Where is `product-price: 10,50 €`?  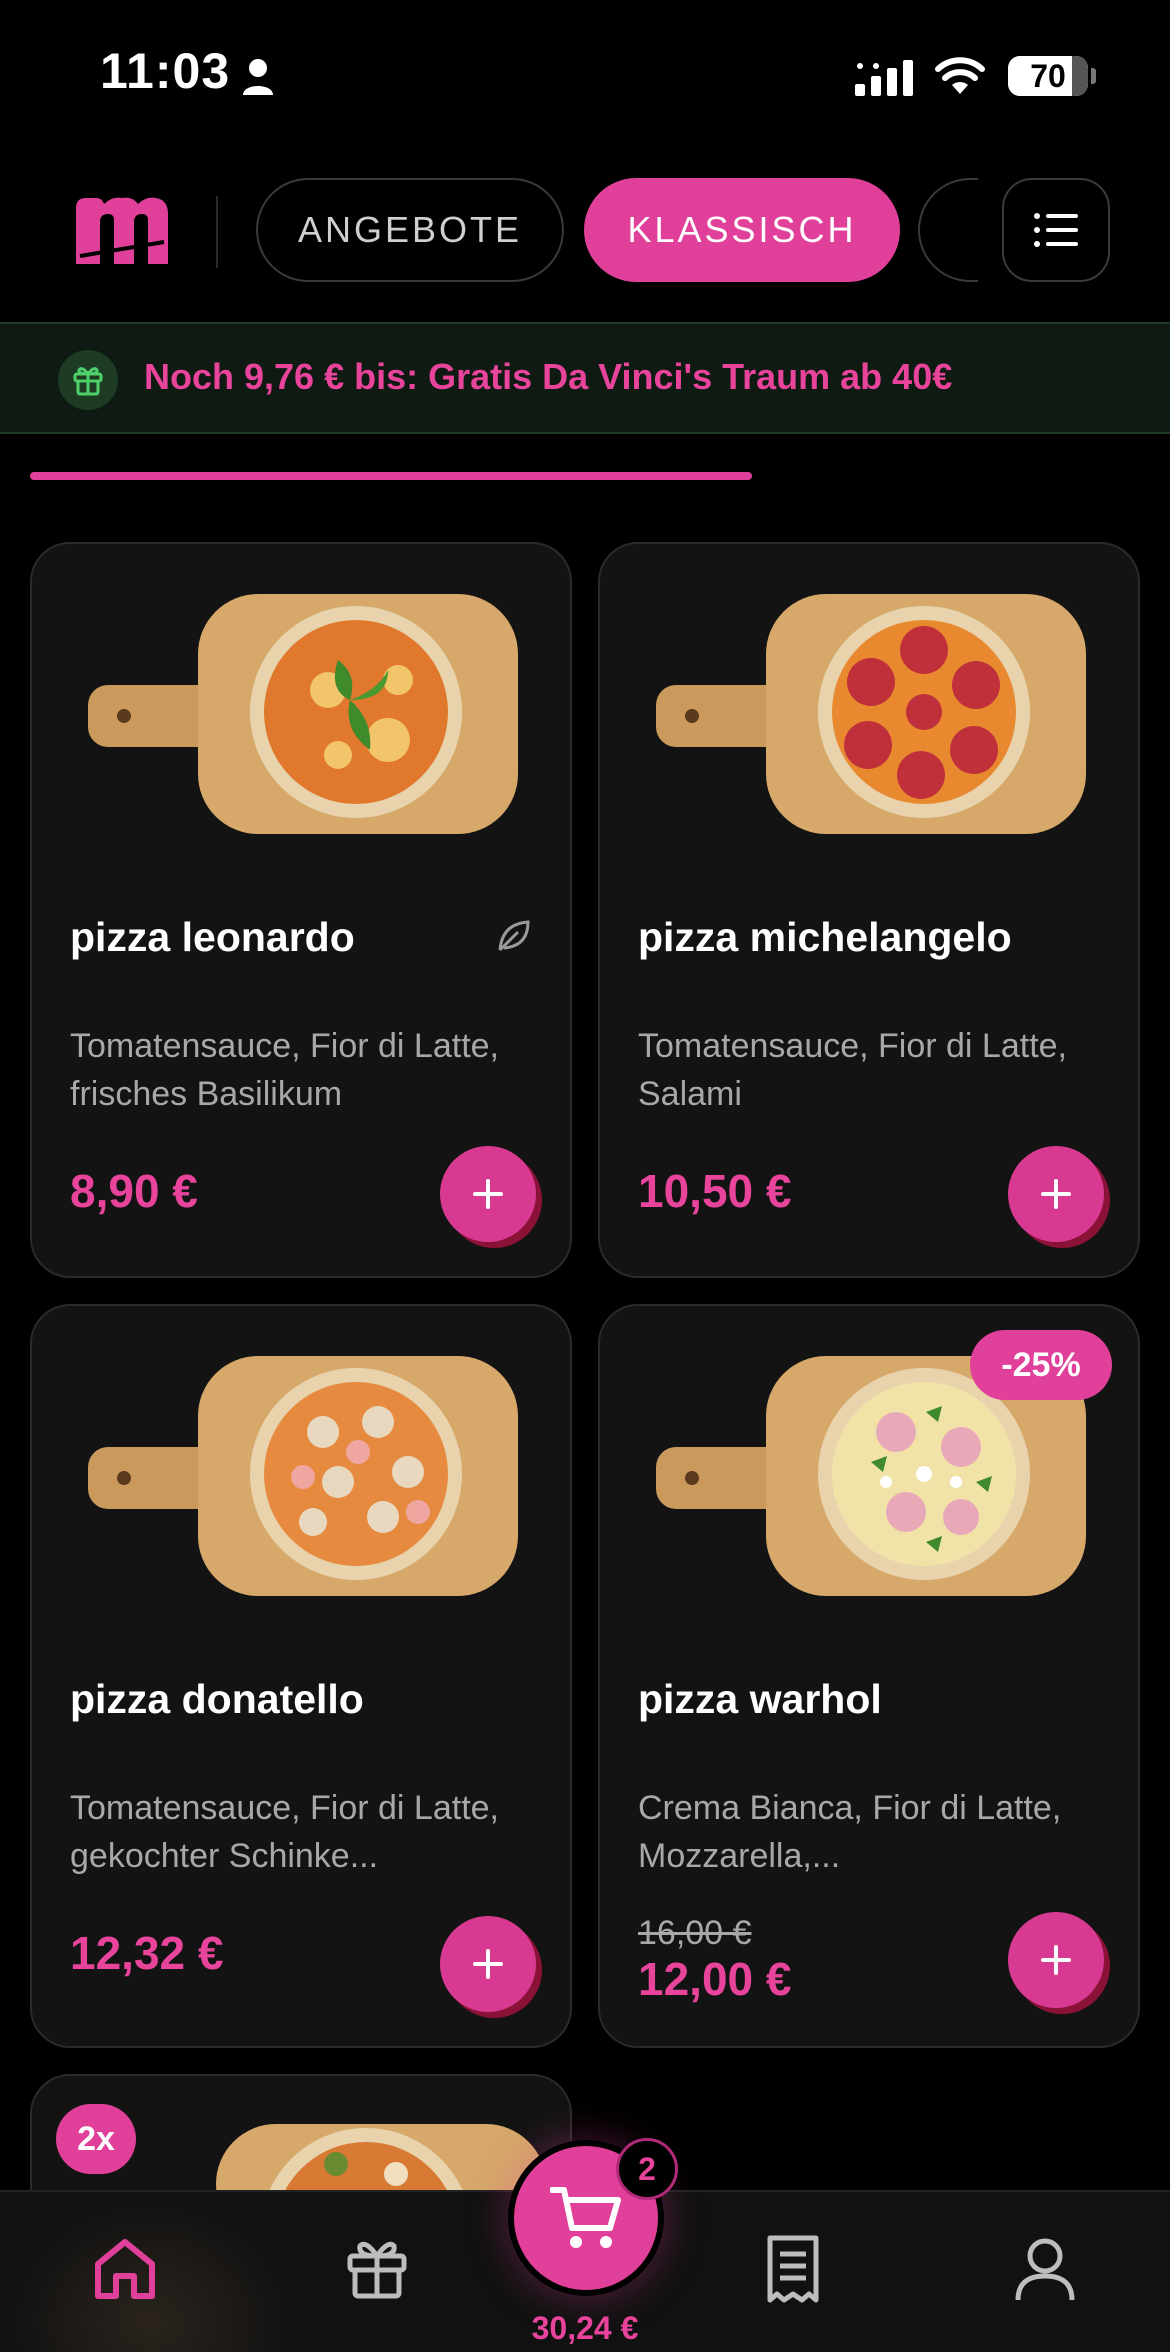
product-price: 10,50 € is located at coordinates (715, 1191).